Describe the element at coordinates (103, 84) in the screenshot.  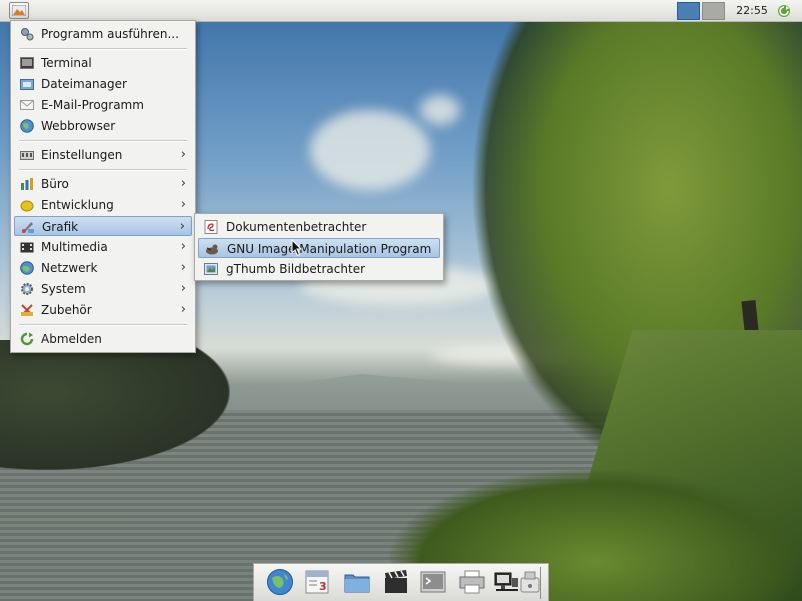
I see `menu-item-file-manager: Dateimanager` at that location.